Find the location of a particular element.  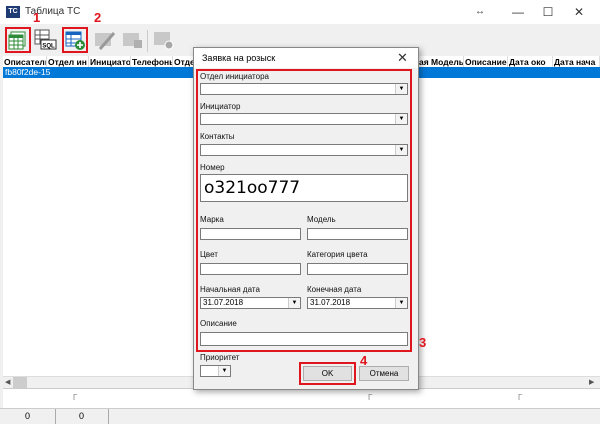

scroll-right-icon: ▶ is located at coordinates (591, 382).